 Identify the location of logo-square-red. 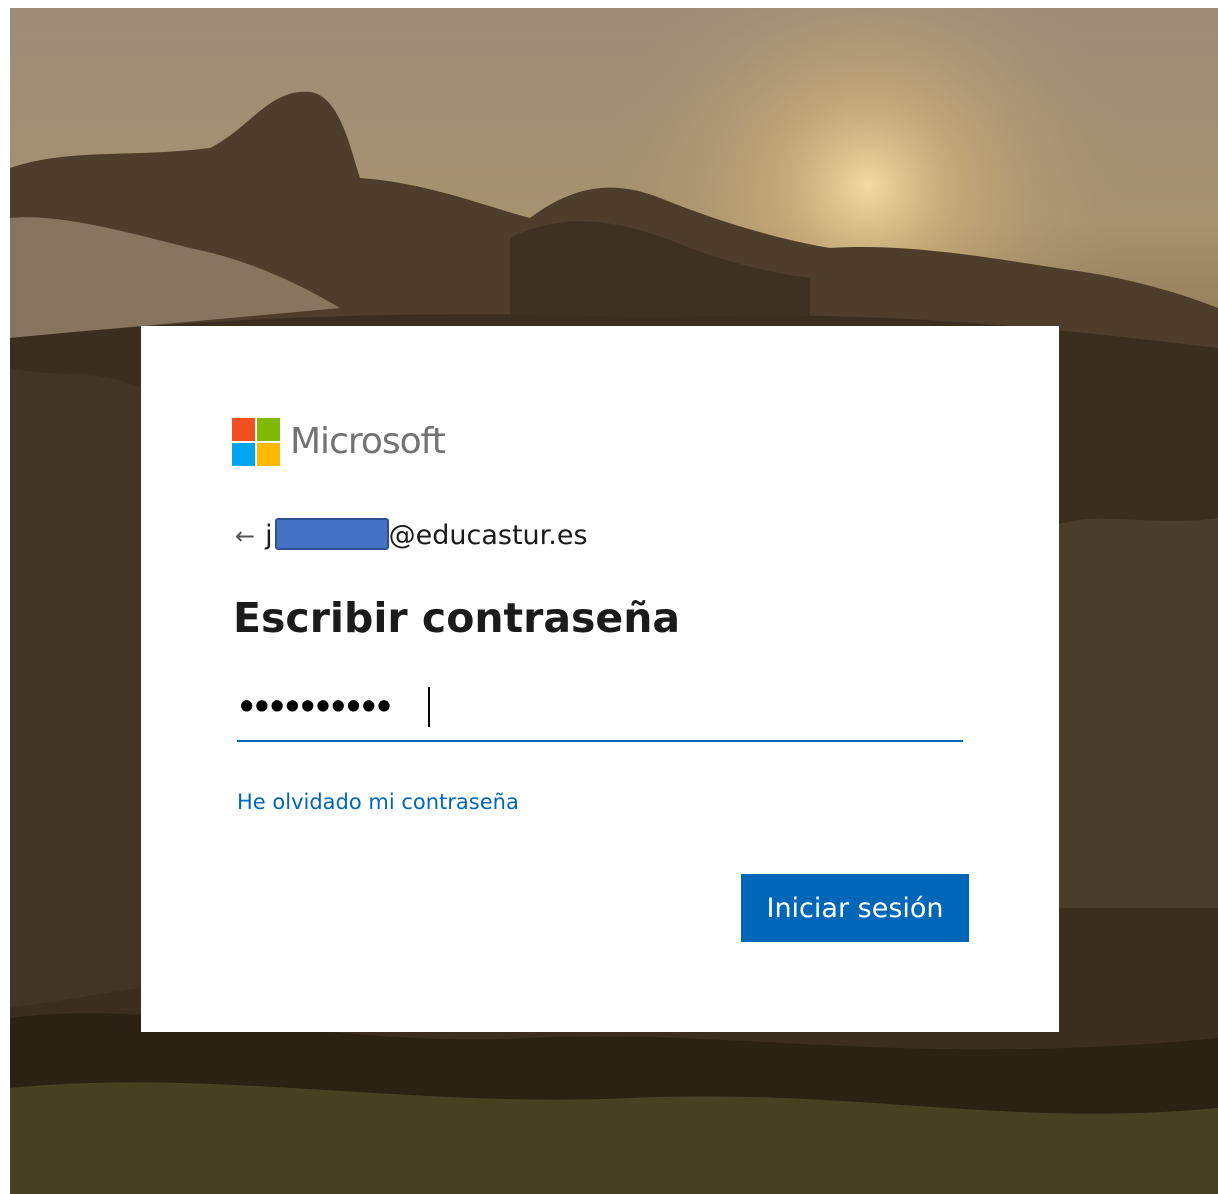
(243, 429).